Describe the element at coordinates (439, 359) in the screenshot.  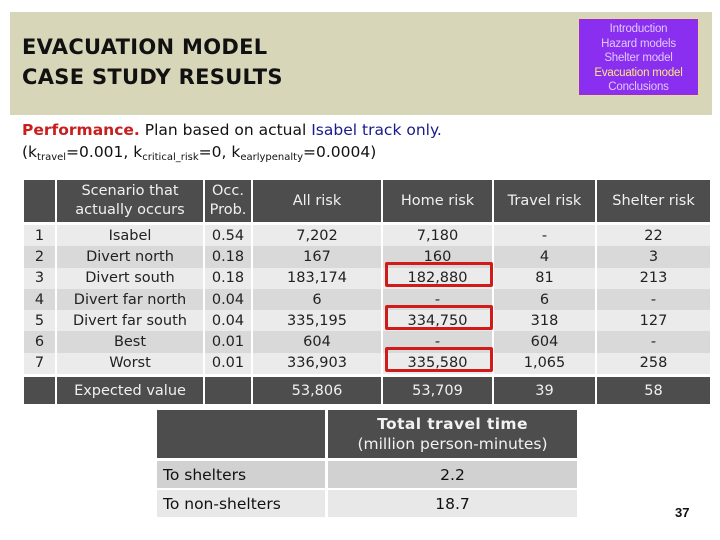
I see `highlight-box-worst` at that location.